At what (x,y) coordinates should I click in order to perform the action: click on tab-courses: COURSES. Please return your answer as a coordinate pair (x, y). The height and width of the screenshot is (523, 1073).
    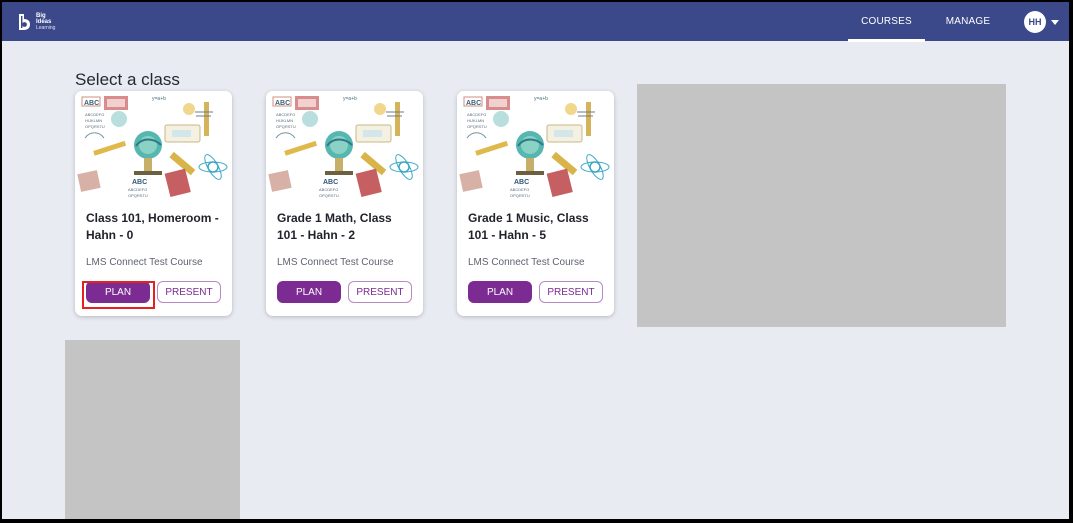
    Looking at the image, I should click on (886, 22).